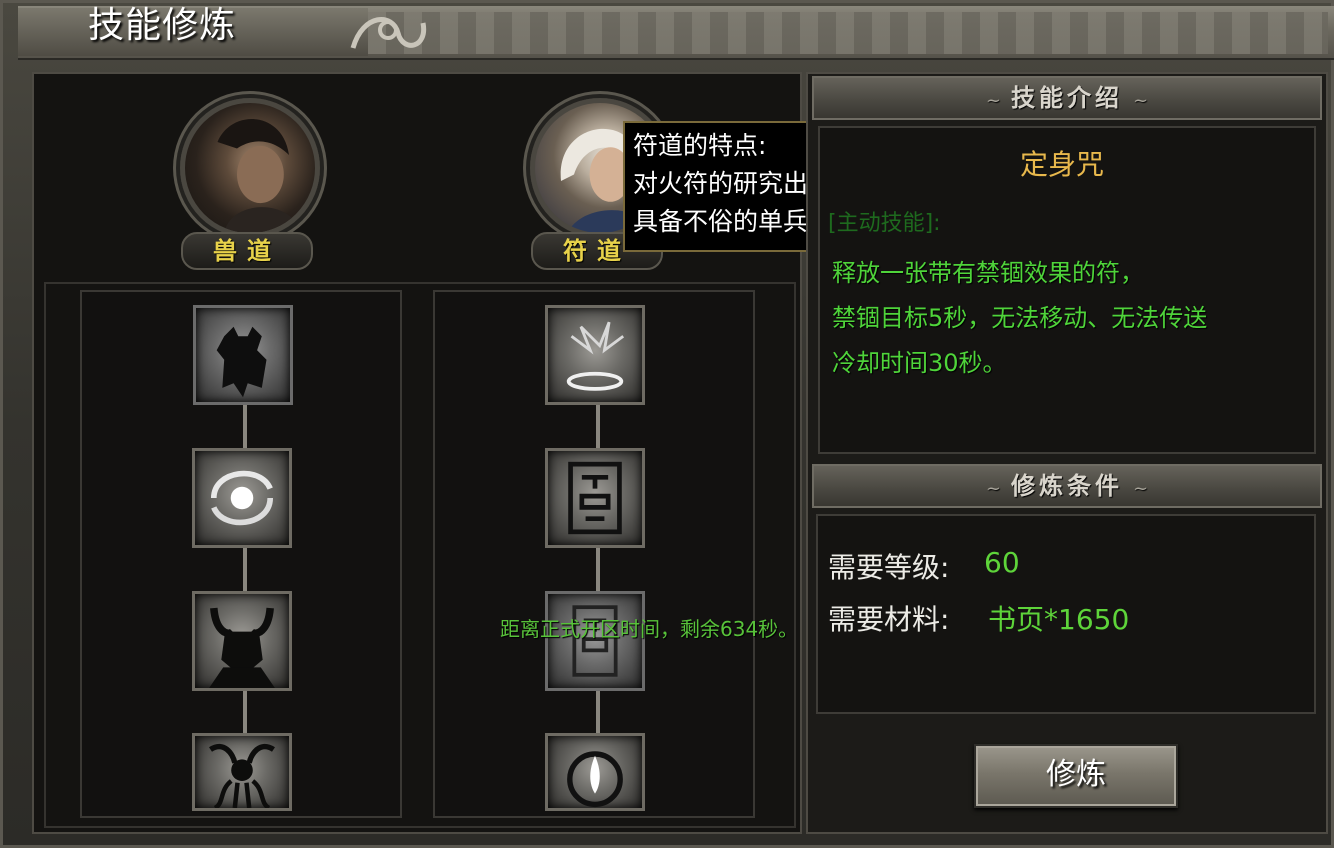  What do you see at coordinates (884, 223) in the screenshot?
I see `skill-type-label: [主动技能]:` at bounding box center [884, 223].